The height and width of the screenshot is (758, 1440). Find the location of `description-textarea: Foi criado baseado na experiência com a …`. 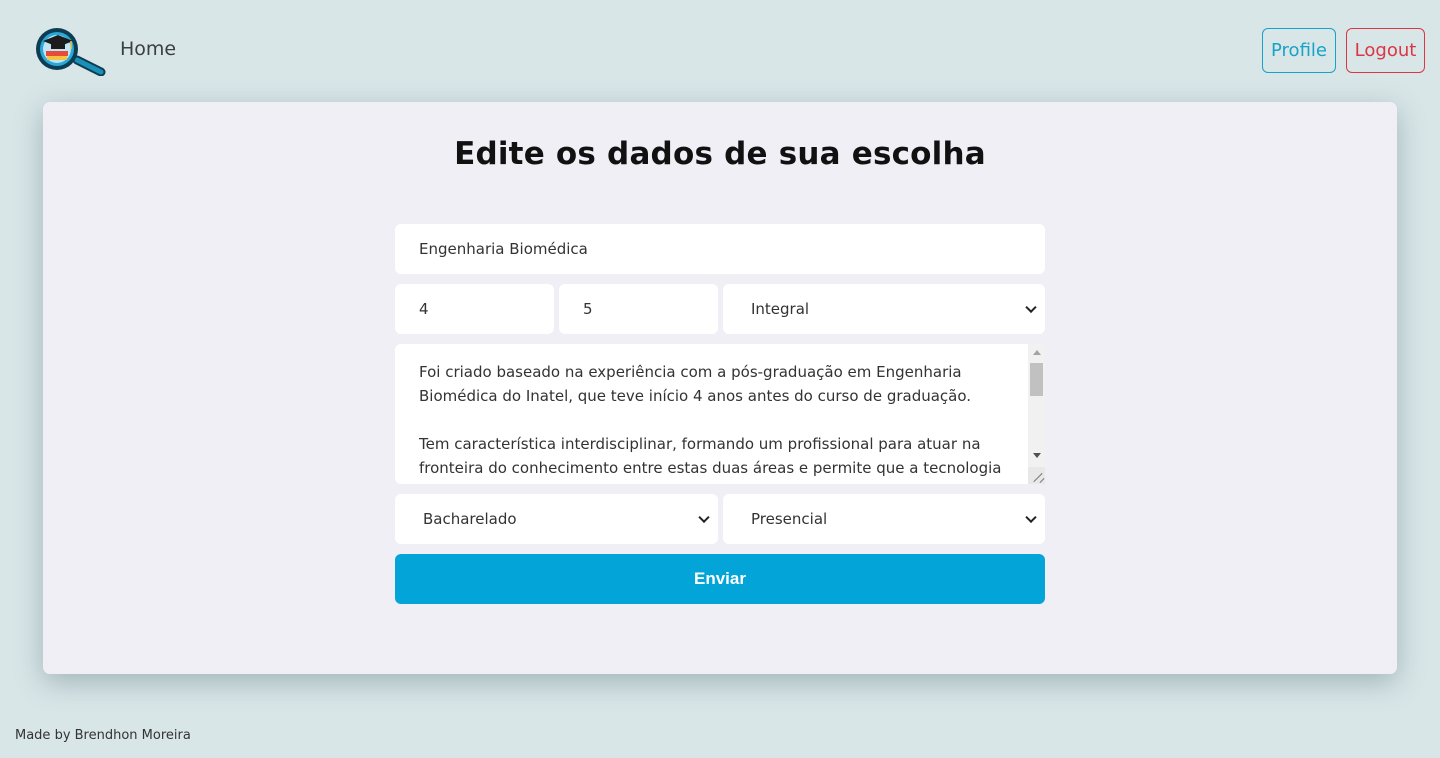

description-textarea: Foi criado baseado na experiência com a … is located at coordinates (720, 414).